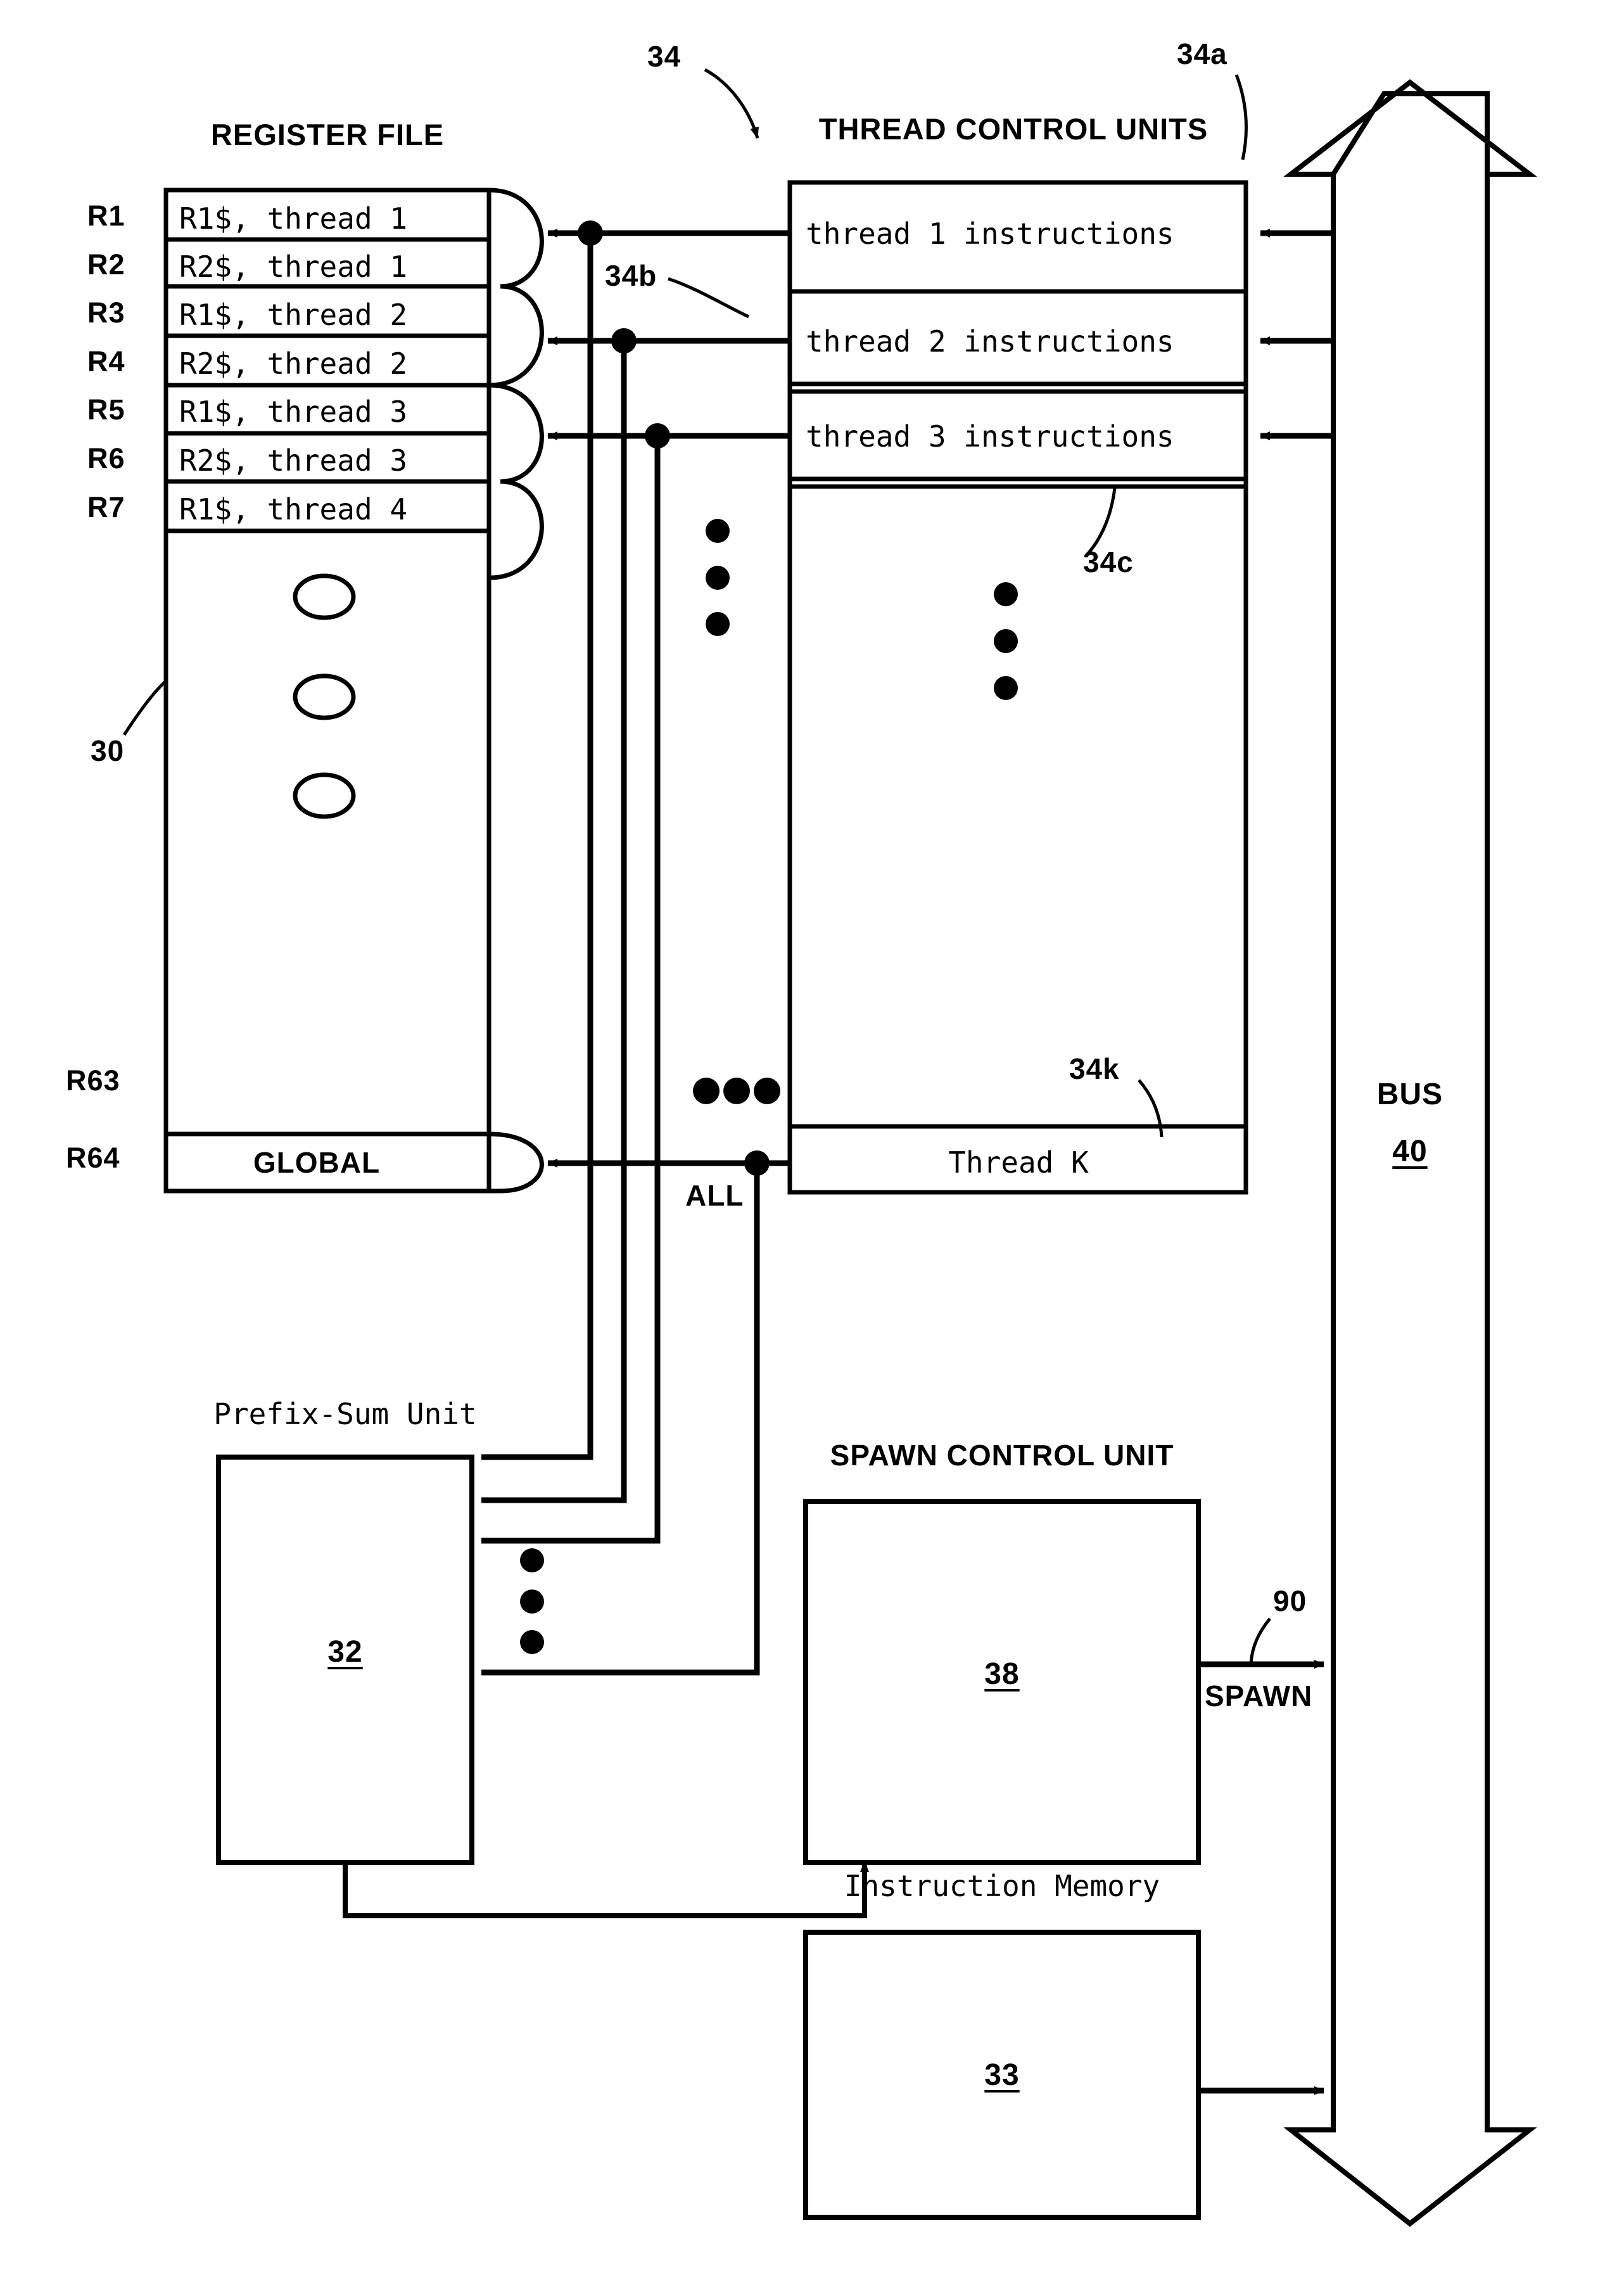 The width and height of the screenshot is (1624, 2287). Describe the element at coordinates (1296, 335) in the screenshot. I see `bus-to-tcu-lines` at that location.